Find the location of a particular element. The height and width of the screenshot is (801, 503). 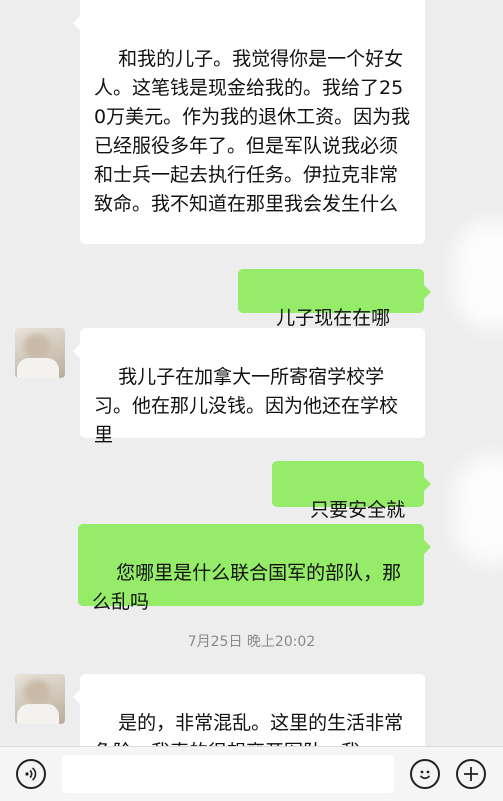

voice-icon is located at coordinates (31, 774).